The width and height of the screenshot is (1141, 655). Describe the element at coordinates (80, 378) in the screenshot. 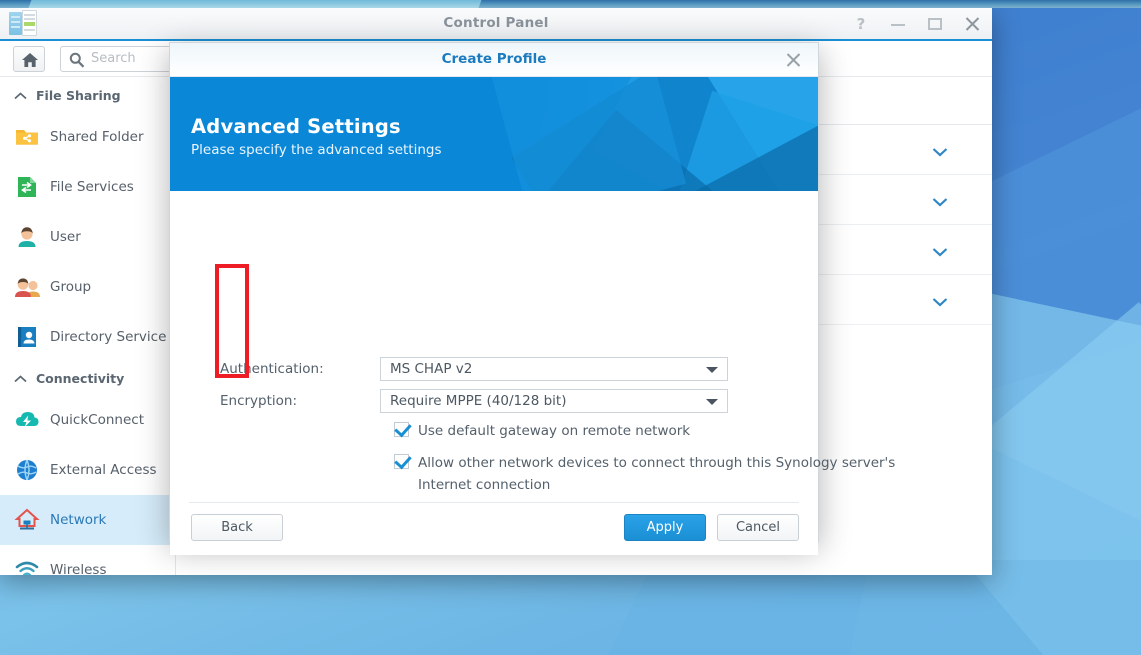

I see `sidebar-group-label: Connectivity` at that location.